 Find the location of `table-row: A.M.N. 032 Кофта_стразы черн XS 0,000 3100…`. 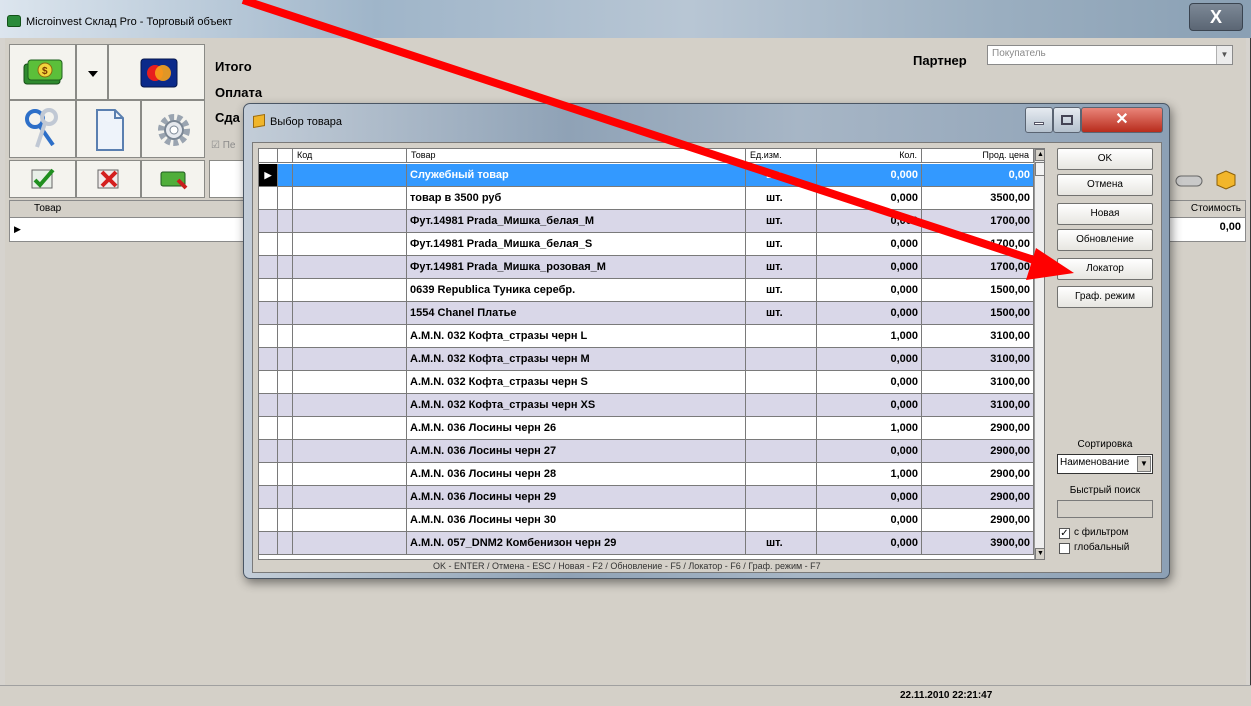

table-row: A.M.N. 032 Кофта_стразы черн XS 0,000 3100… is located at coordinates (651, 405).